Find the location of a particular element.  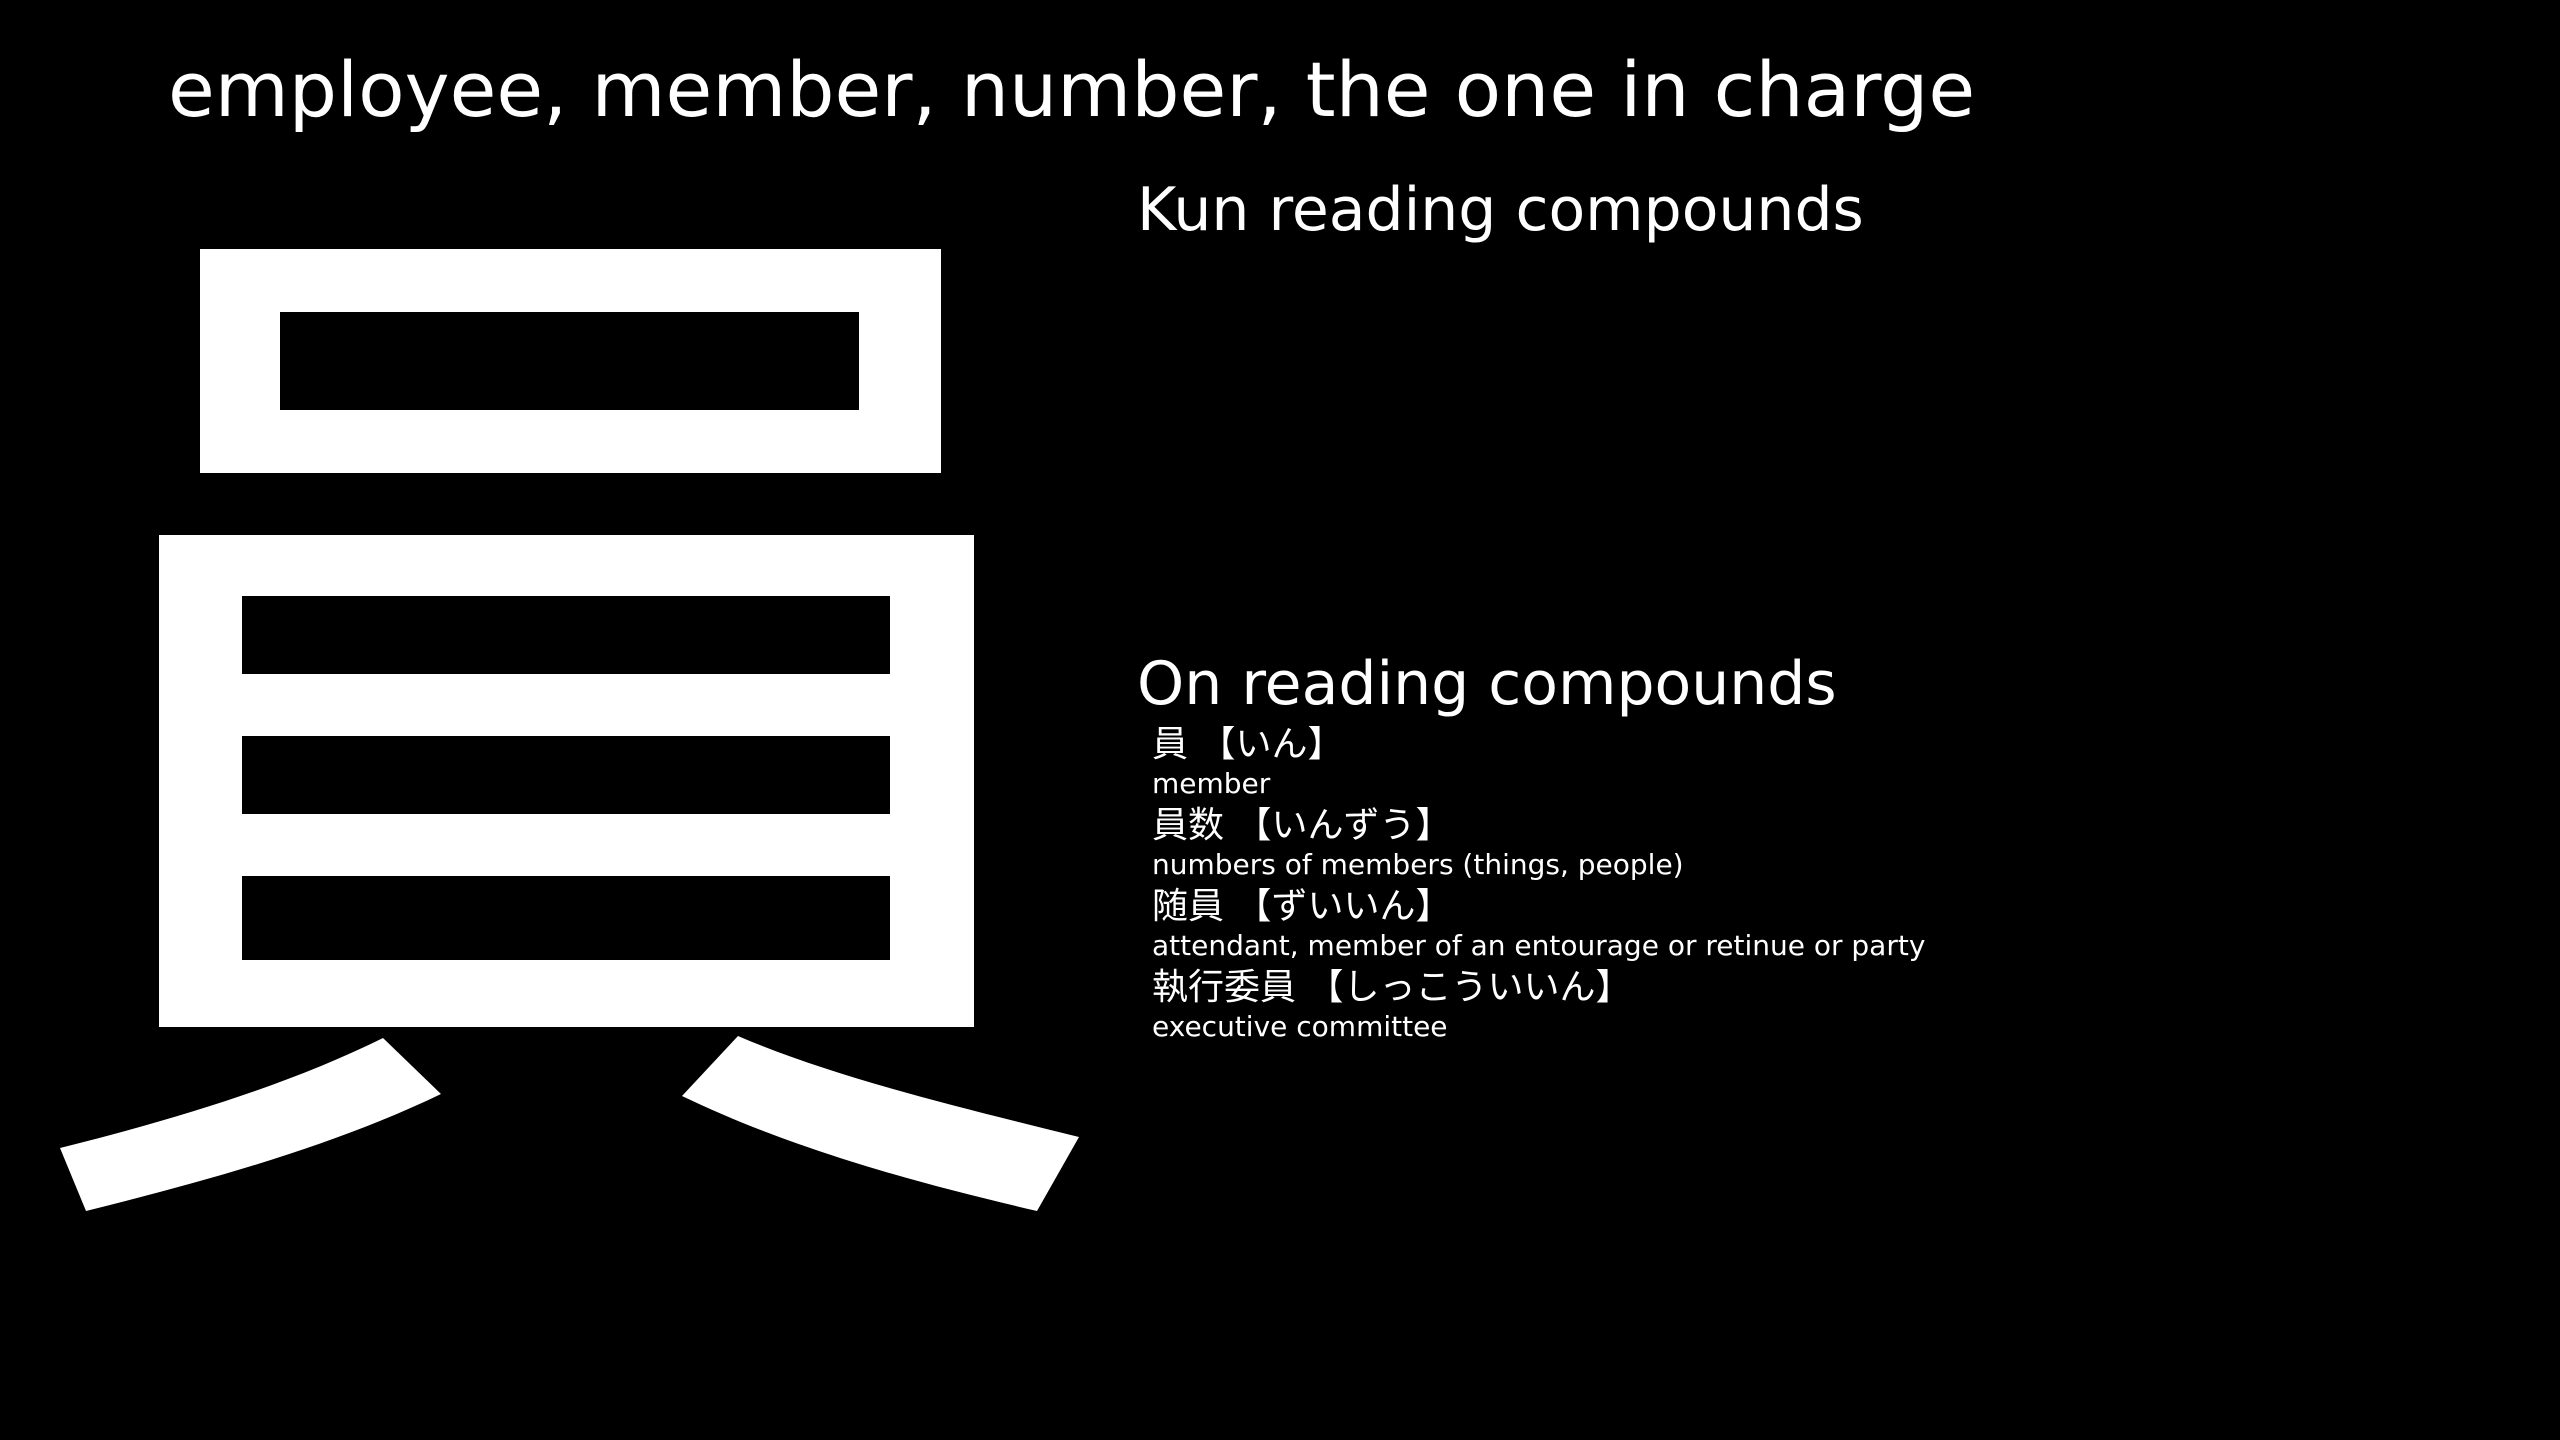

on-reading-heading: On reading compounds is located at coordinates (1487, 684).